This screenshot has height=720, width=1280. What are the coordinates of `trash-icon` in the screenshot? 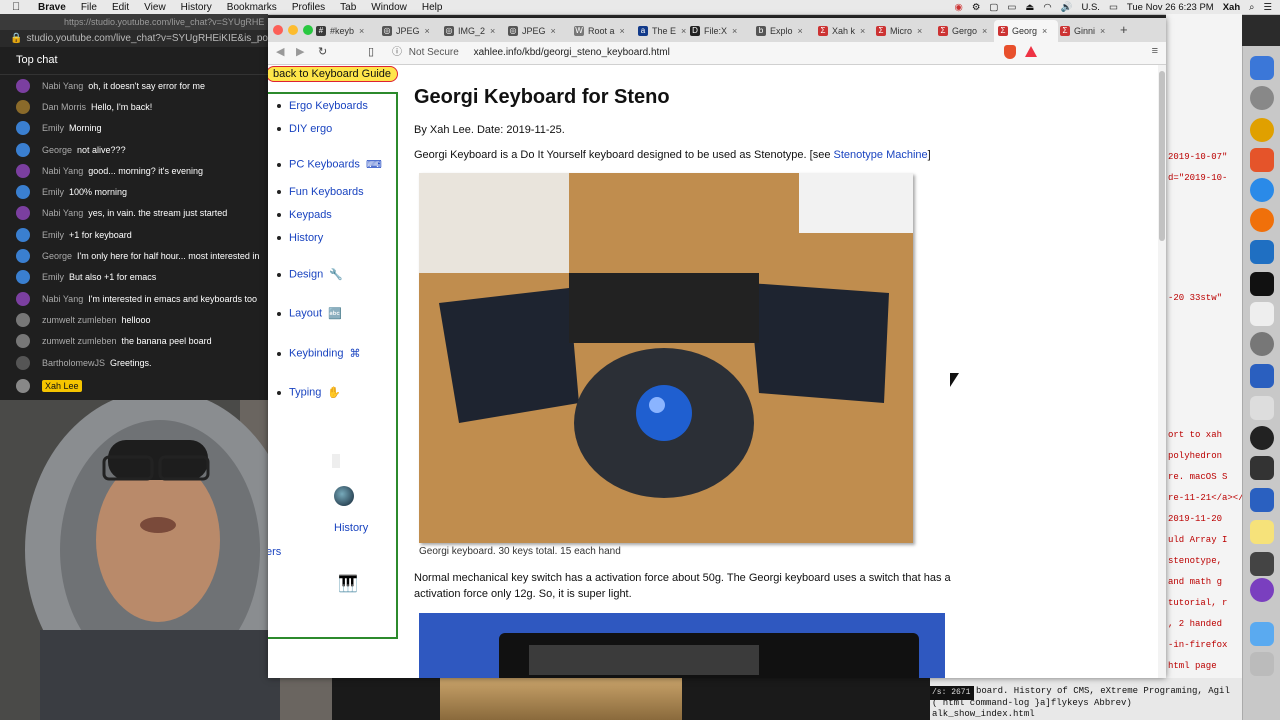 It's located at (1262, 664).